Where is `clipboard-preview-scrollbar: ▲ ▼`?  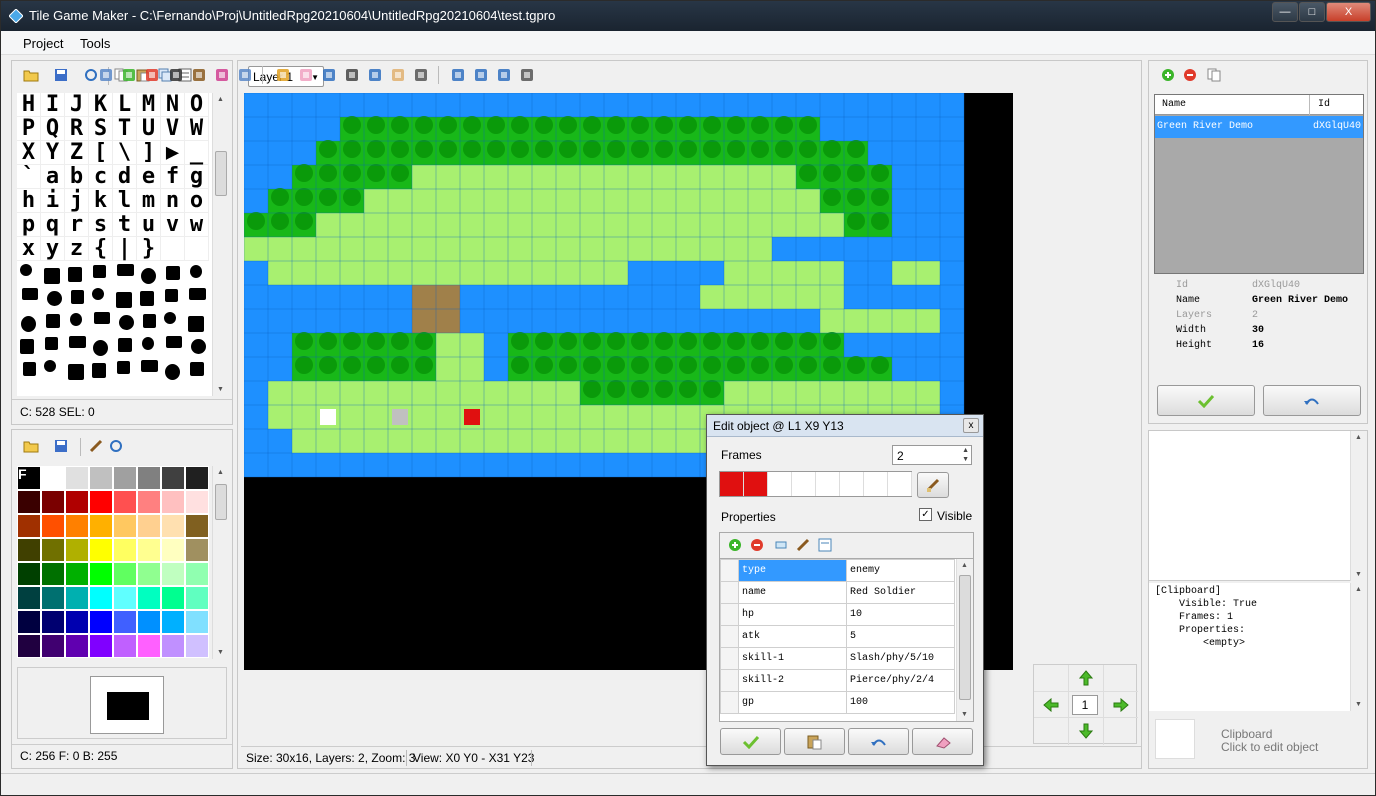
clipboard-preview-scrollbar: ▲ ▼ is located at coordinates (1358, 506).